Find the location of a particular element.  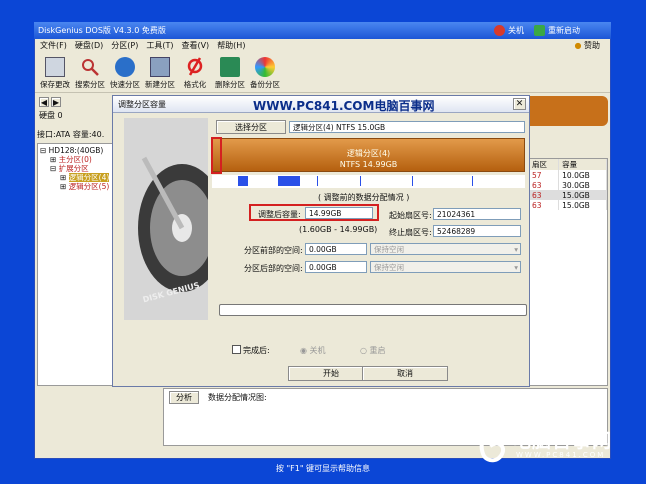

quick-partition-icon is located at coordinates (125, 67).